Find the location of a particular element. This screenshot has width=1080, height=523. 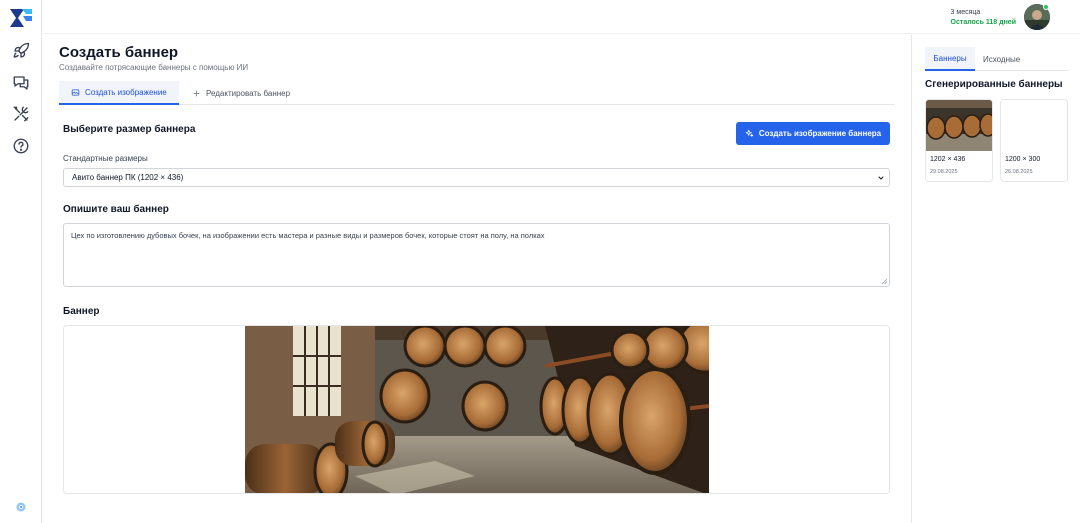

chevron-down-icon is located at coordinates (881, 178).